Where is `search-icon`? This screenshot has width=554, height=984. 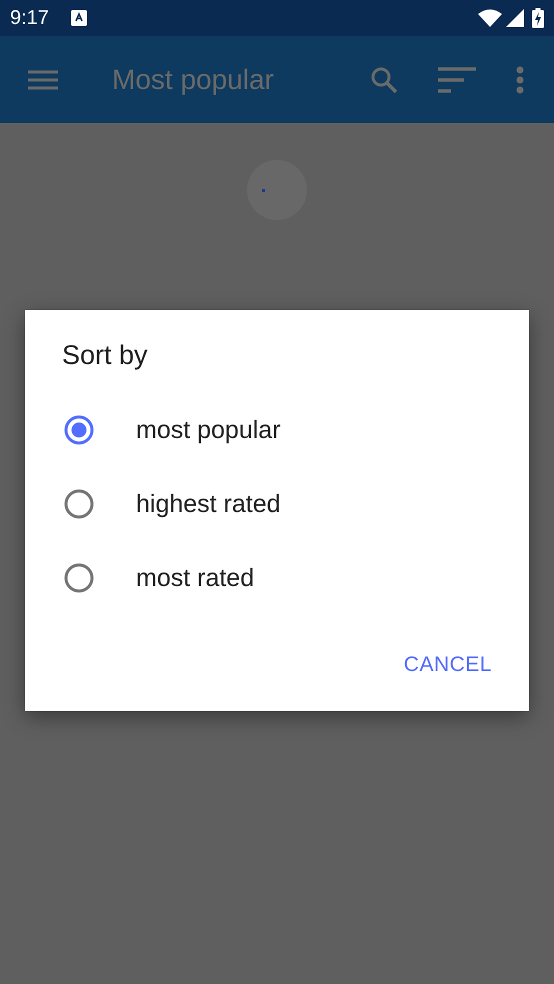 search-icon is located at coordinates (384, 80).